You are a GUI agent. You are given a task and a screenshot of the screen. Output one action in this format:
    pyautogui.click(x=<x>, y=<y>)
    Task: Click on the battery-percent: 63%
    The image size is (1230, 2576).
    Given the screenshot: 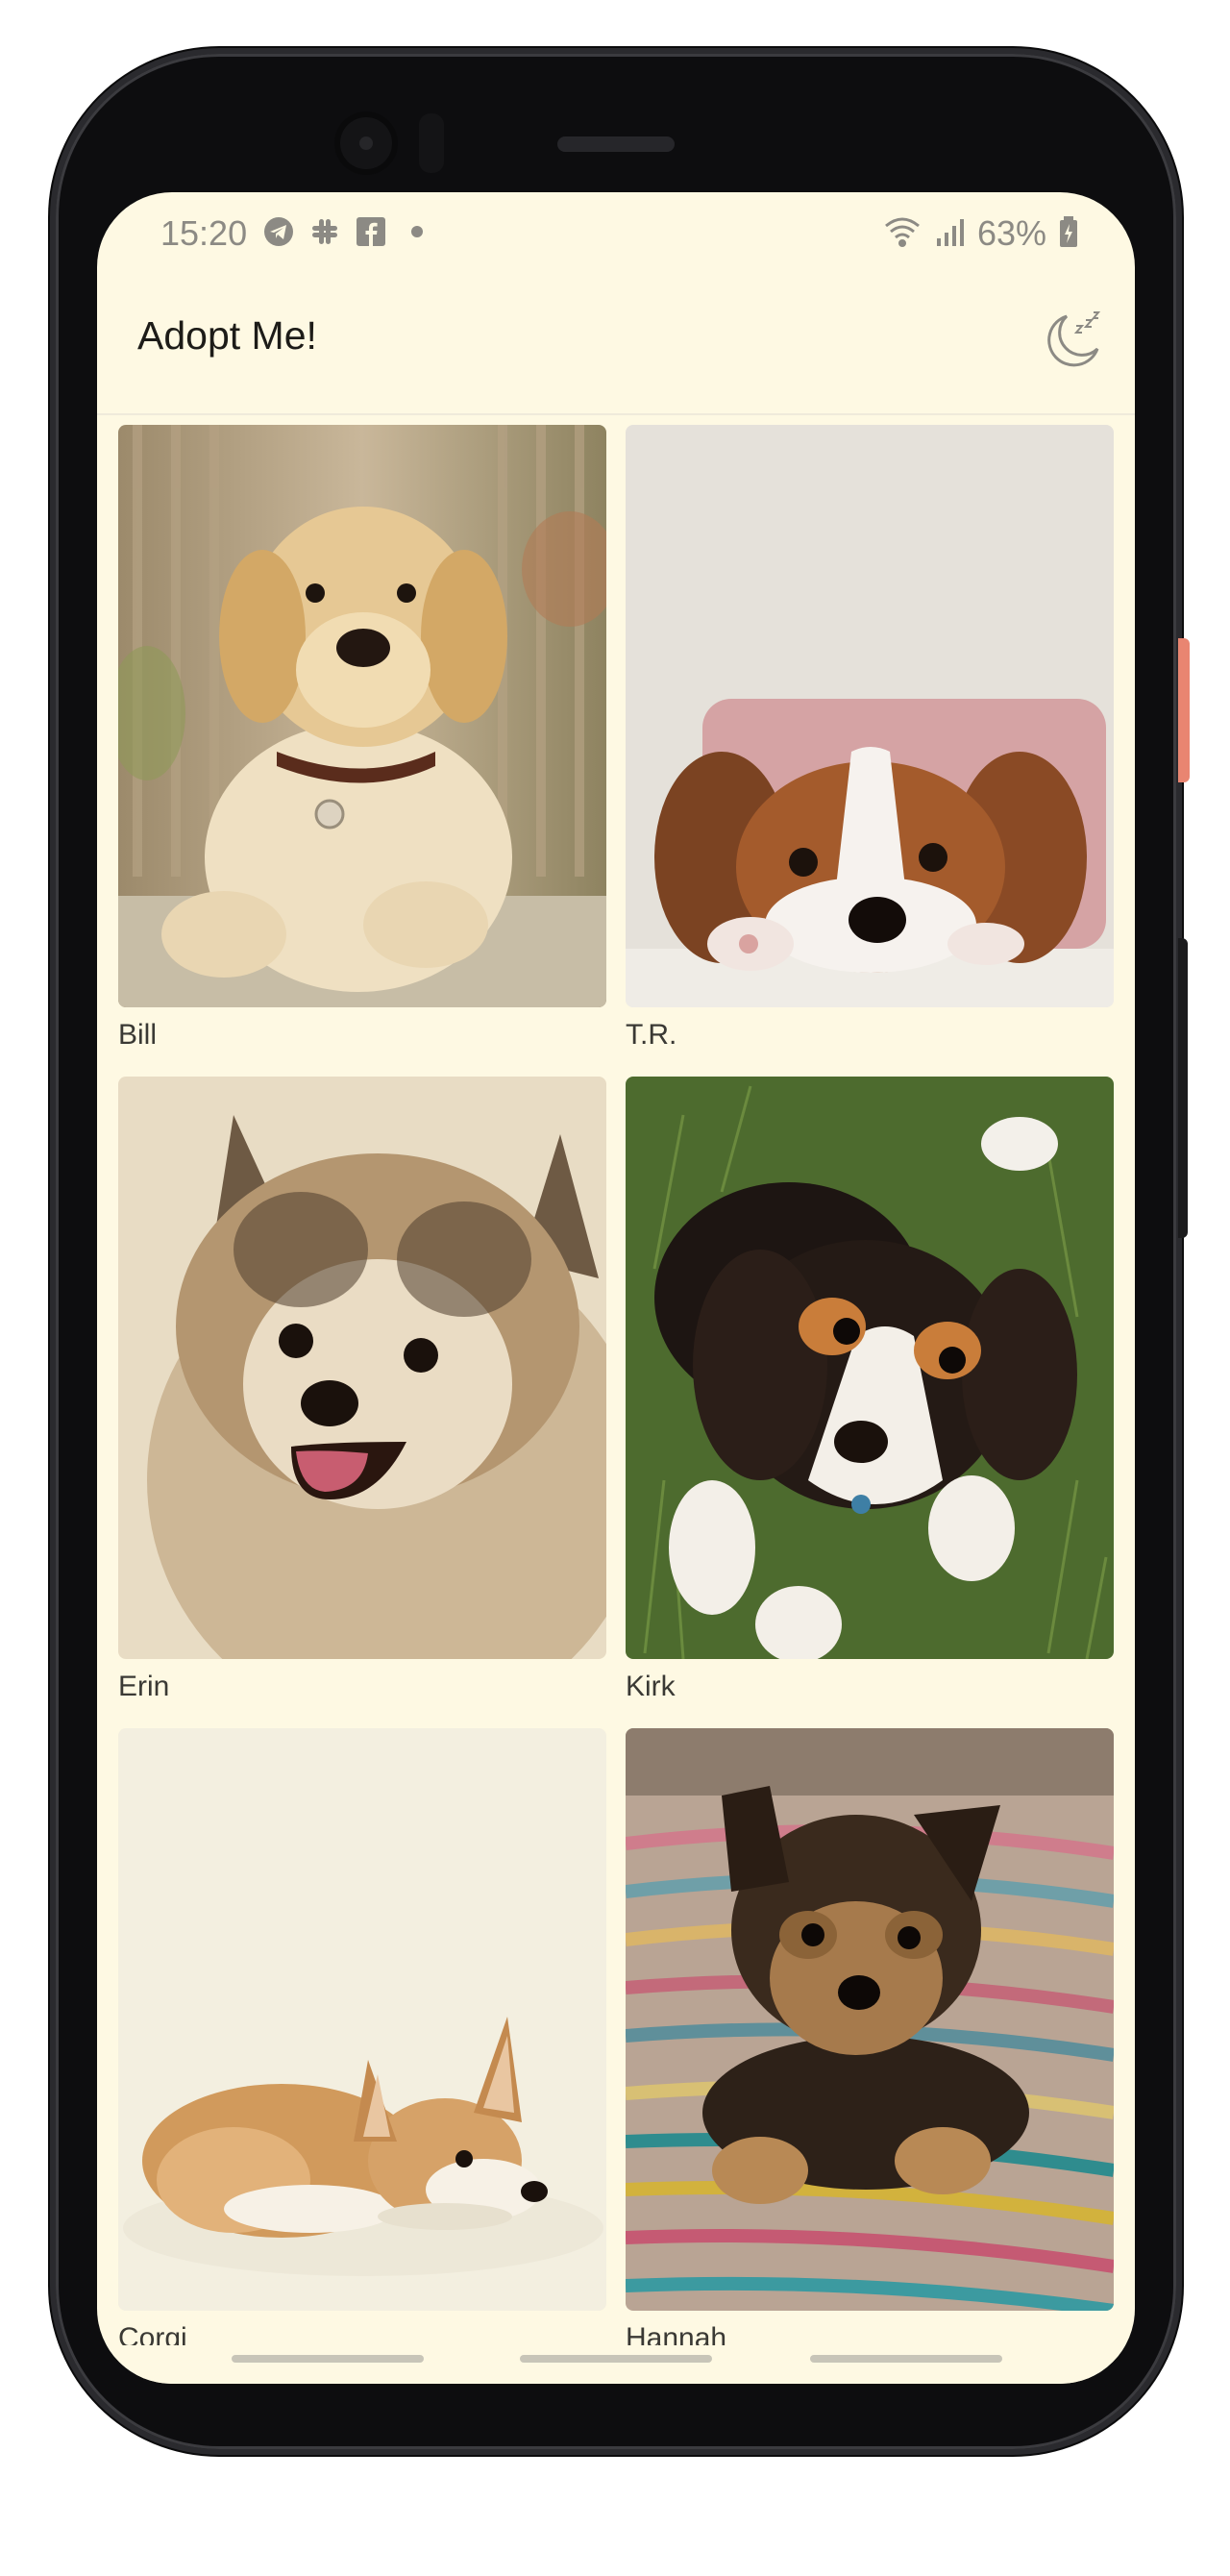 What is the action you would take?
    pyautogui.click(x=1011, y=233)
    